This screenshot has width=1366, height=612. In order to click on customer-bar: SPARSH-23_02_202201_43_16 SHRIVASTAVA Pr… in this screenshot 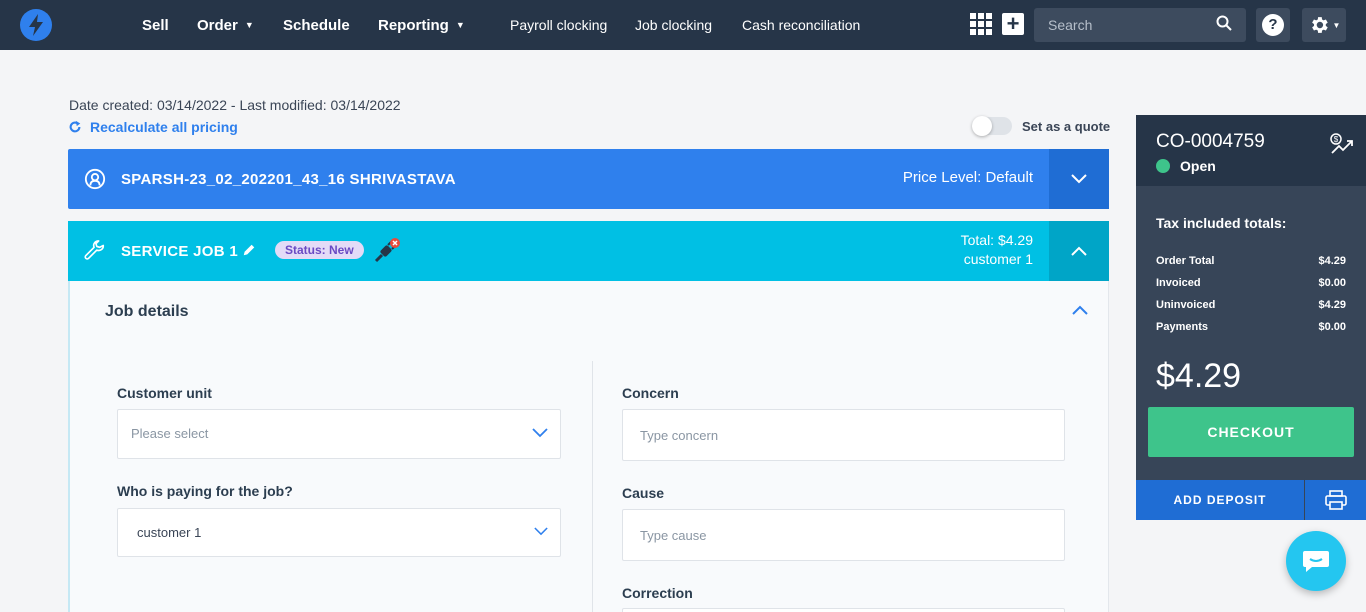, I will do `click(588, 179)`.